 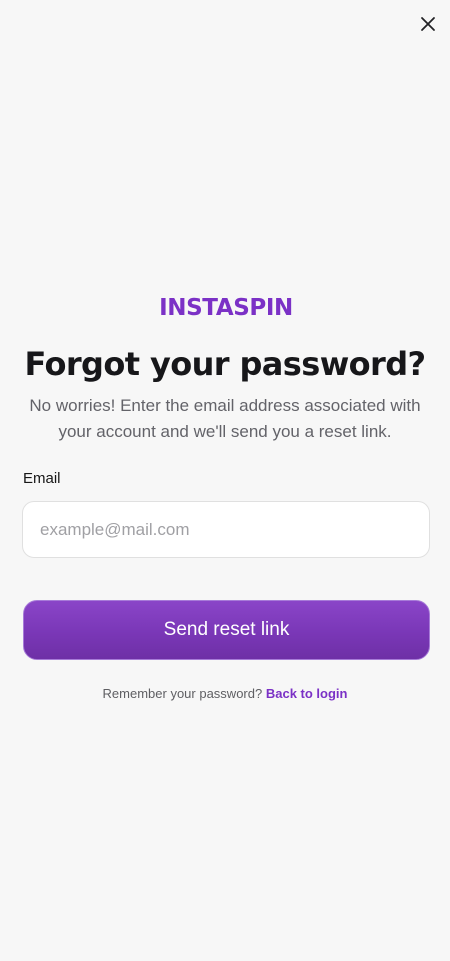 What do you see at coordinates (225, 364) in the screenshot?
I see `page-title: Forgot your password?` at bounding box center [225, 364].